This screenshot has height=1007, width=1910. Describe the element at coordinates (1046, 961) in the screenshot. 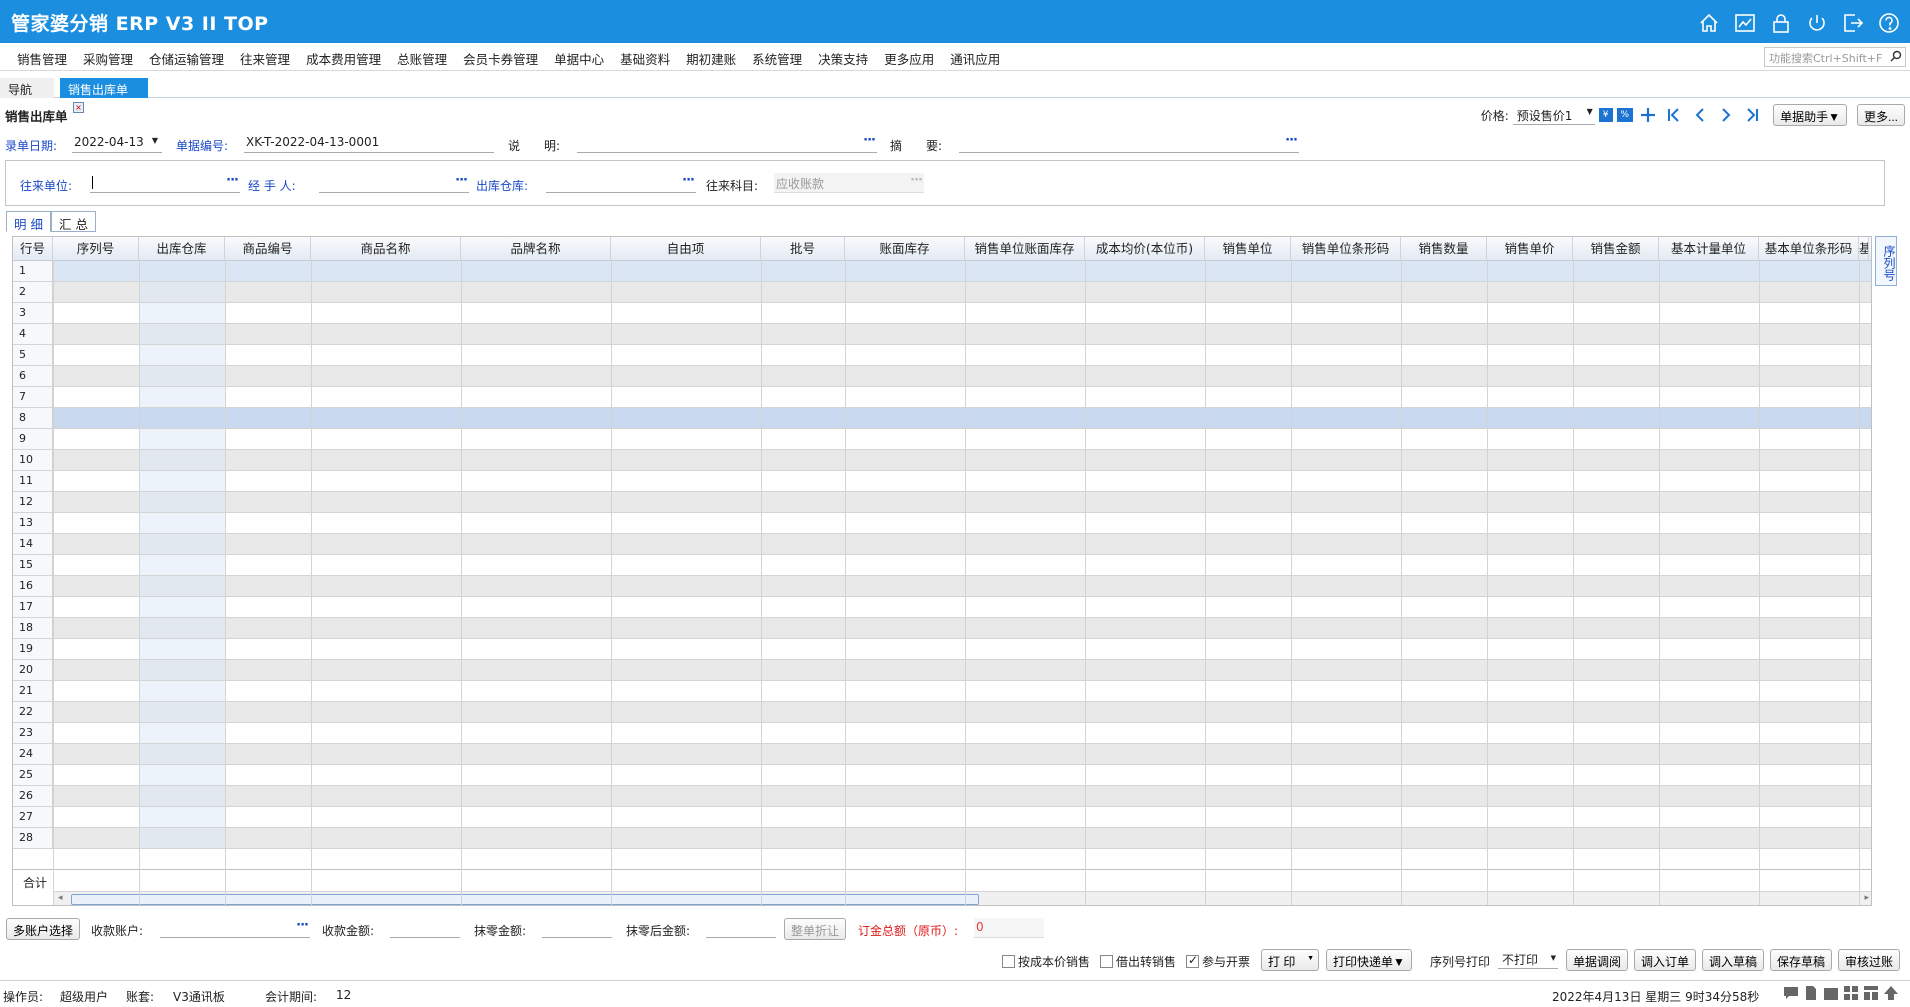

I see `cost-sale-option: 按成本价销售` at that location.